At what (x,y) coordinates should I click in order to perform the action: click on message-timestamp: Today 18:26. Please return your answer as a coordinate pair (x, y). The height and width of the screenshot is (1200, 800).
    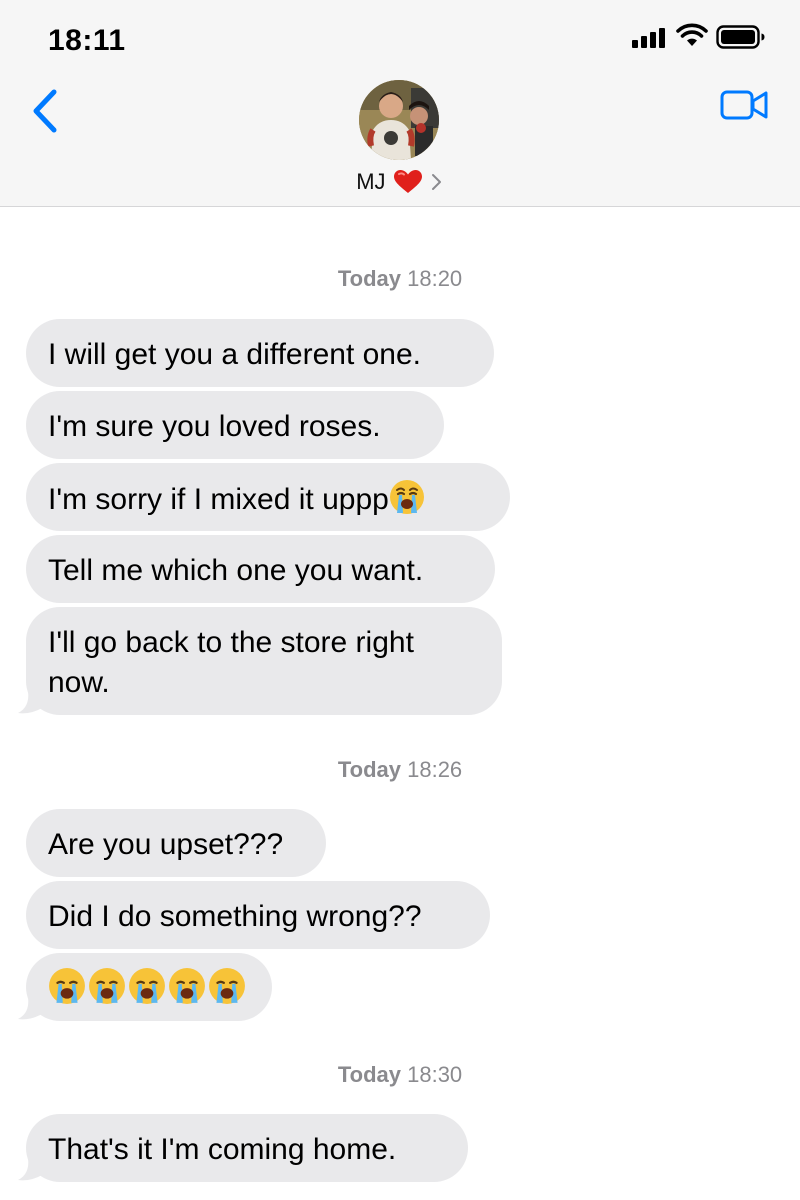
    Looking at the image, I should click on (400, 769).